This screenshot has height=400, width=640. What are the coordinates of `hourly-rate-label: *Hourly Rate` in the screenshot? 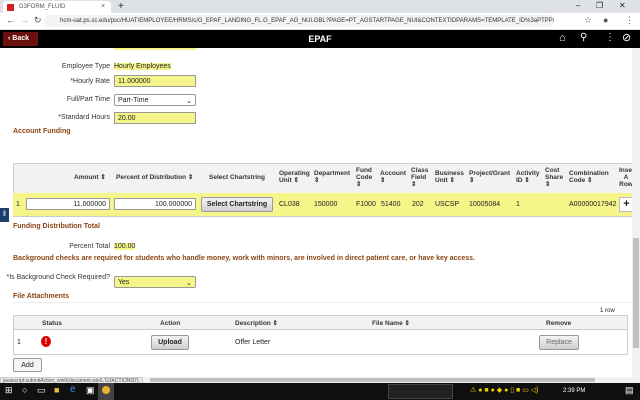 It's located at (90, 81).